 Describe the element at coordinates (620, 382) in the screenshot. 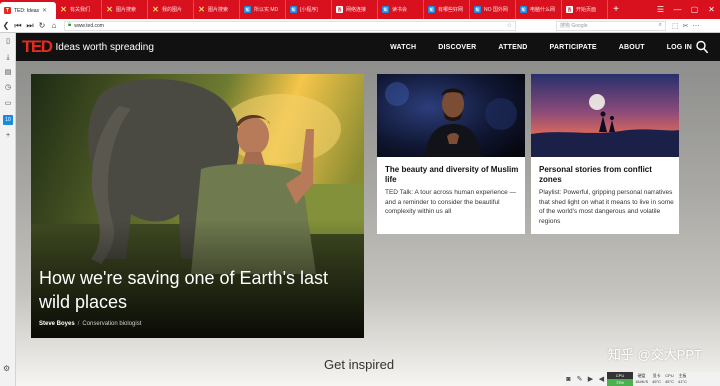

I see `cpu-value: 73%` at that location.